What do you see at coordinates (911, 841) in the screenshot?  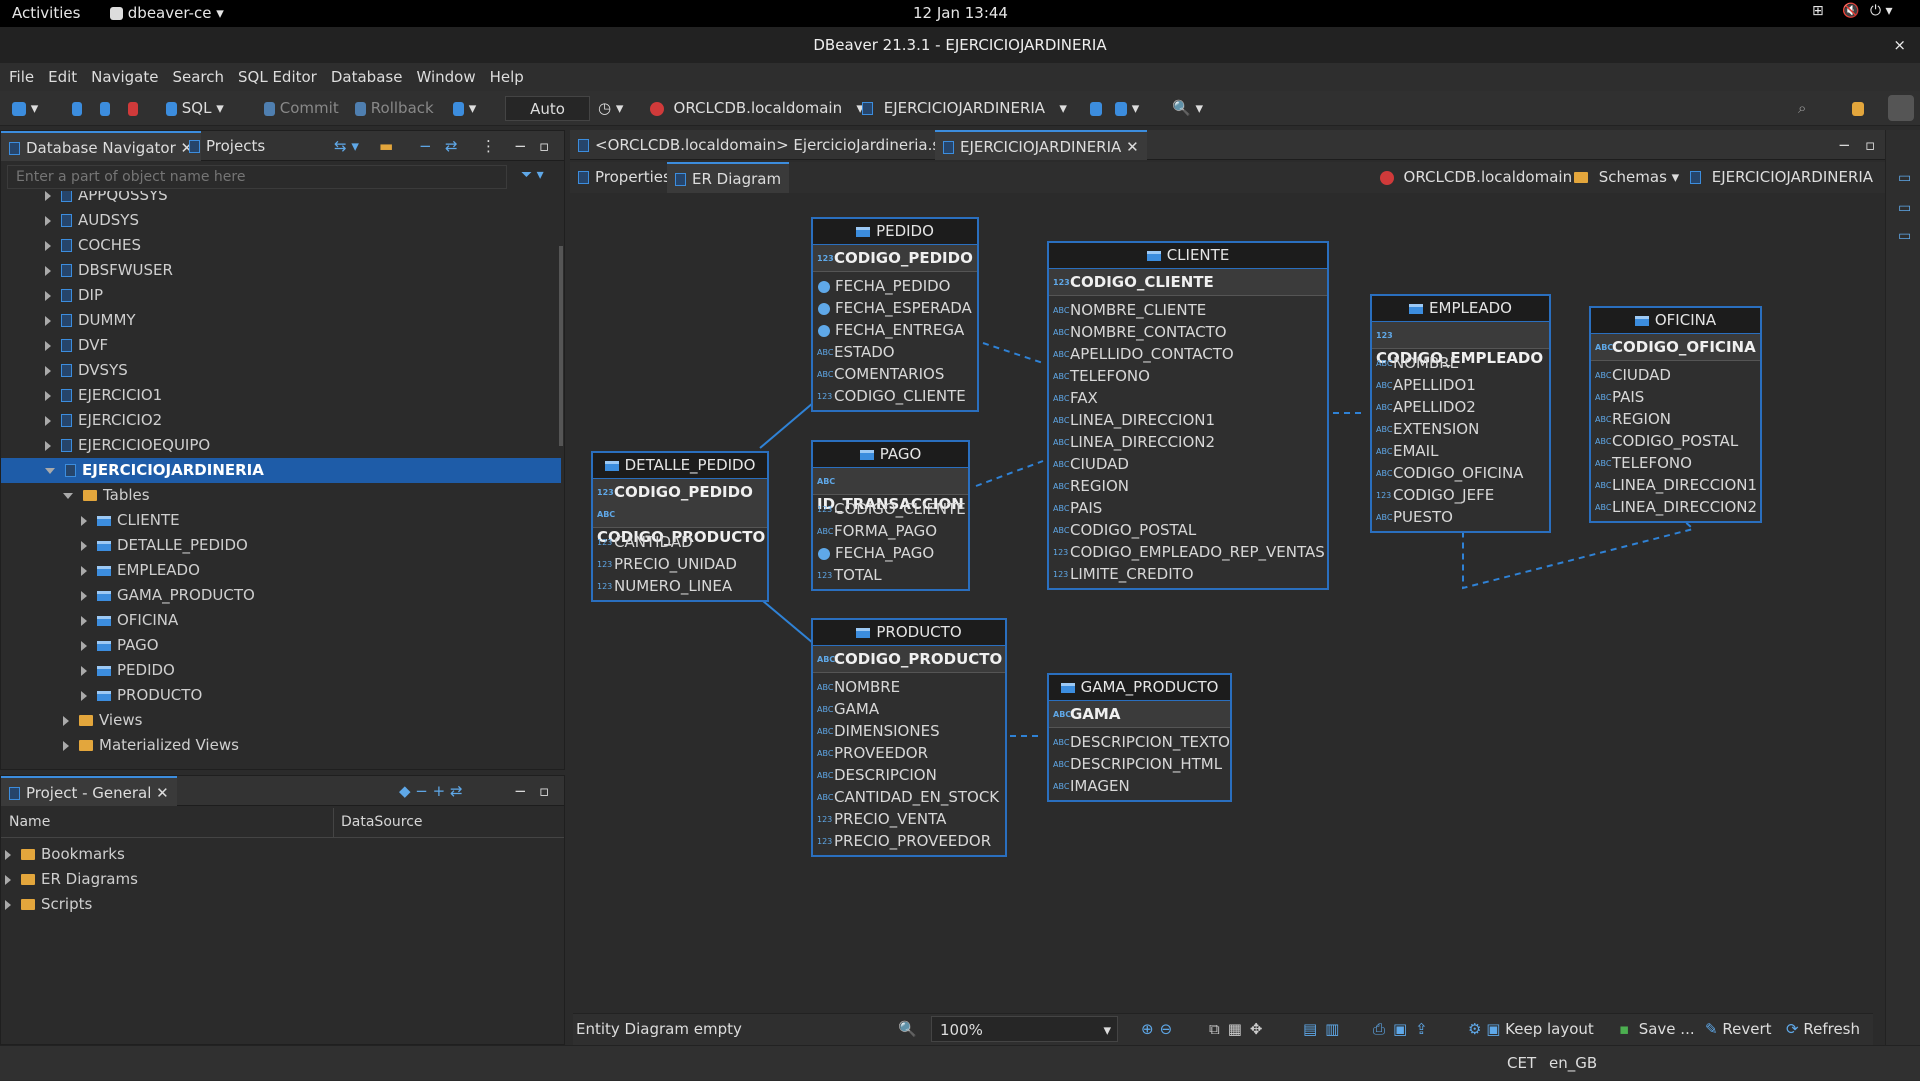 I see `entity-column: 123 PRECIO_PROVEEDOR` at bounding box center [911, 841].